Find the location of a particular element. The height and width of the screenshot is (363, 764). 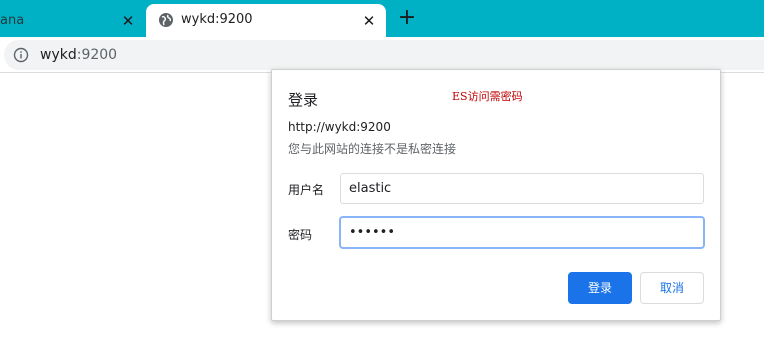

tab-strip: ana ✕ wykd:9200 ✕ + is located at coordinates (382, 18).